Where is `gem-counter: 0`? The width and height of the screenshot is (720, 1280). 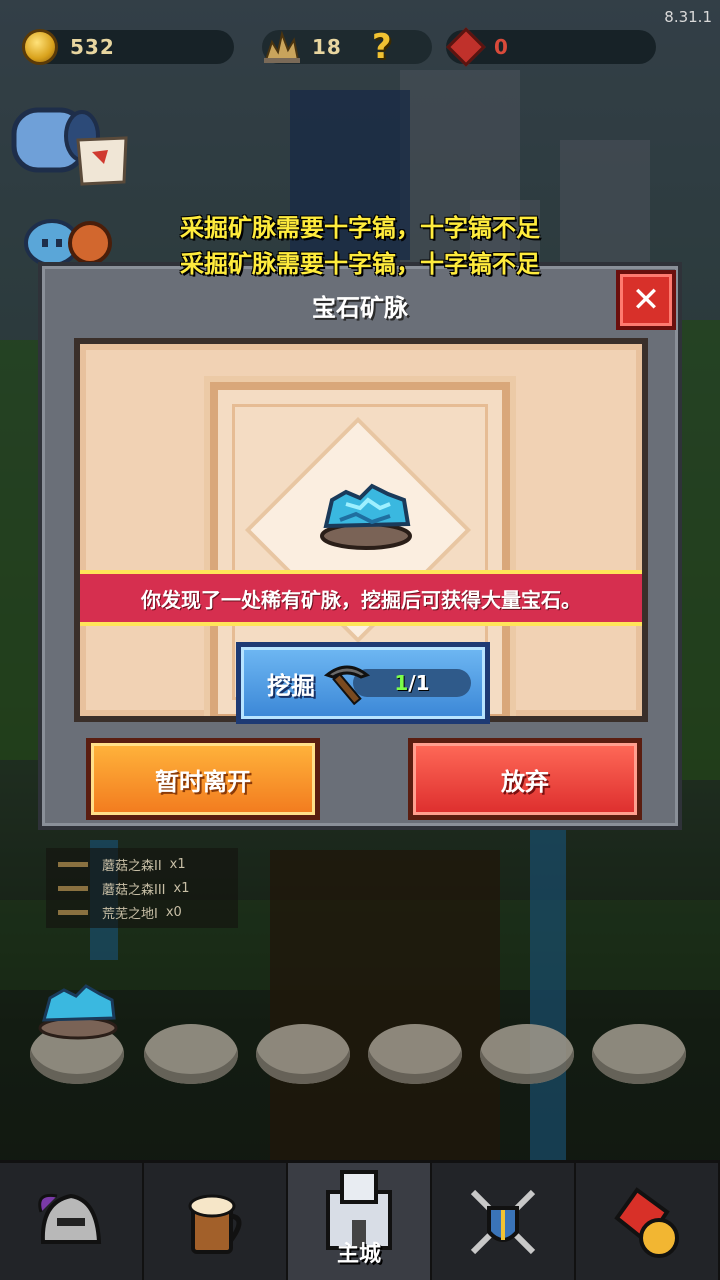
gem-counter: 0 is located at coordinates (551, 47).